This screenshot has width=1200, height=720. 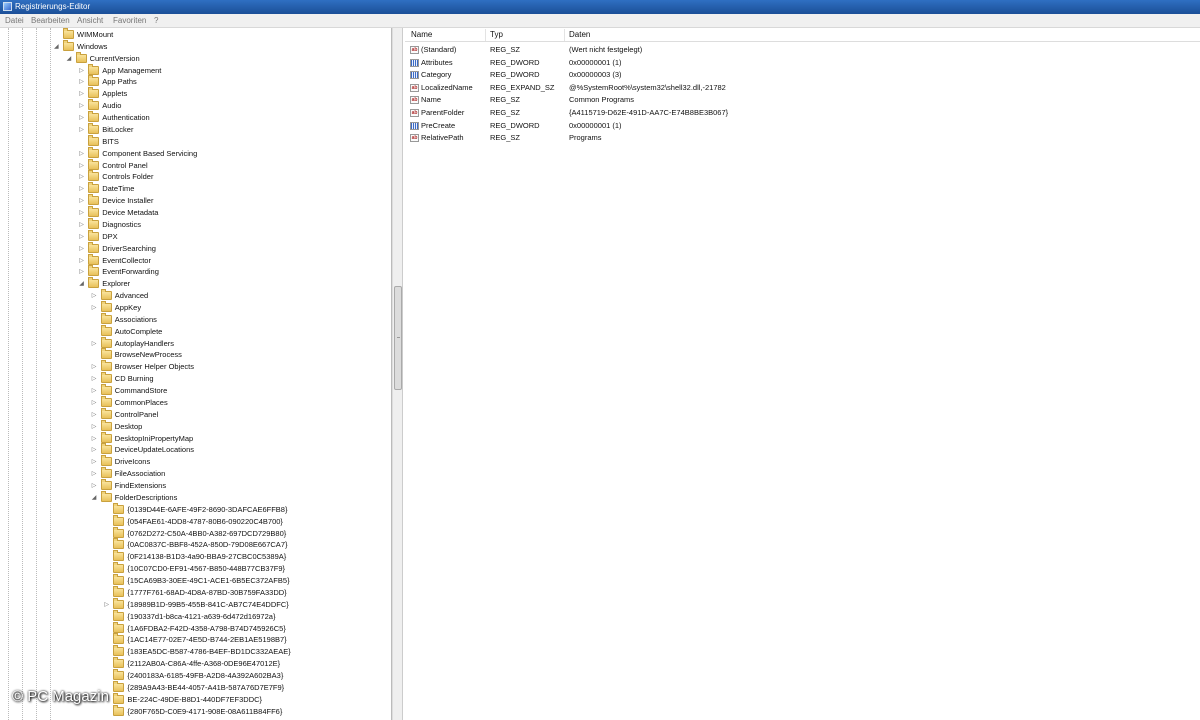 What do you see at coordinates (128, 177) in the screenshot?
I see `tree-item-label: Controls Folder` at bounding box center [128, 177].